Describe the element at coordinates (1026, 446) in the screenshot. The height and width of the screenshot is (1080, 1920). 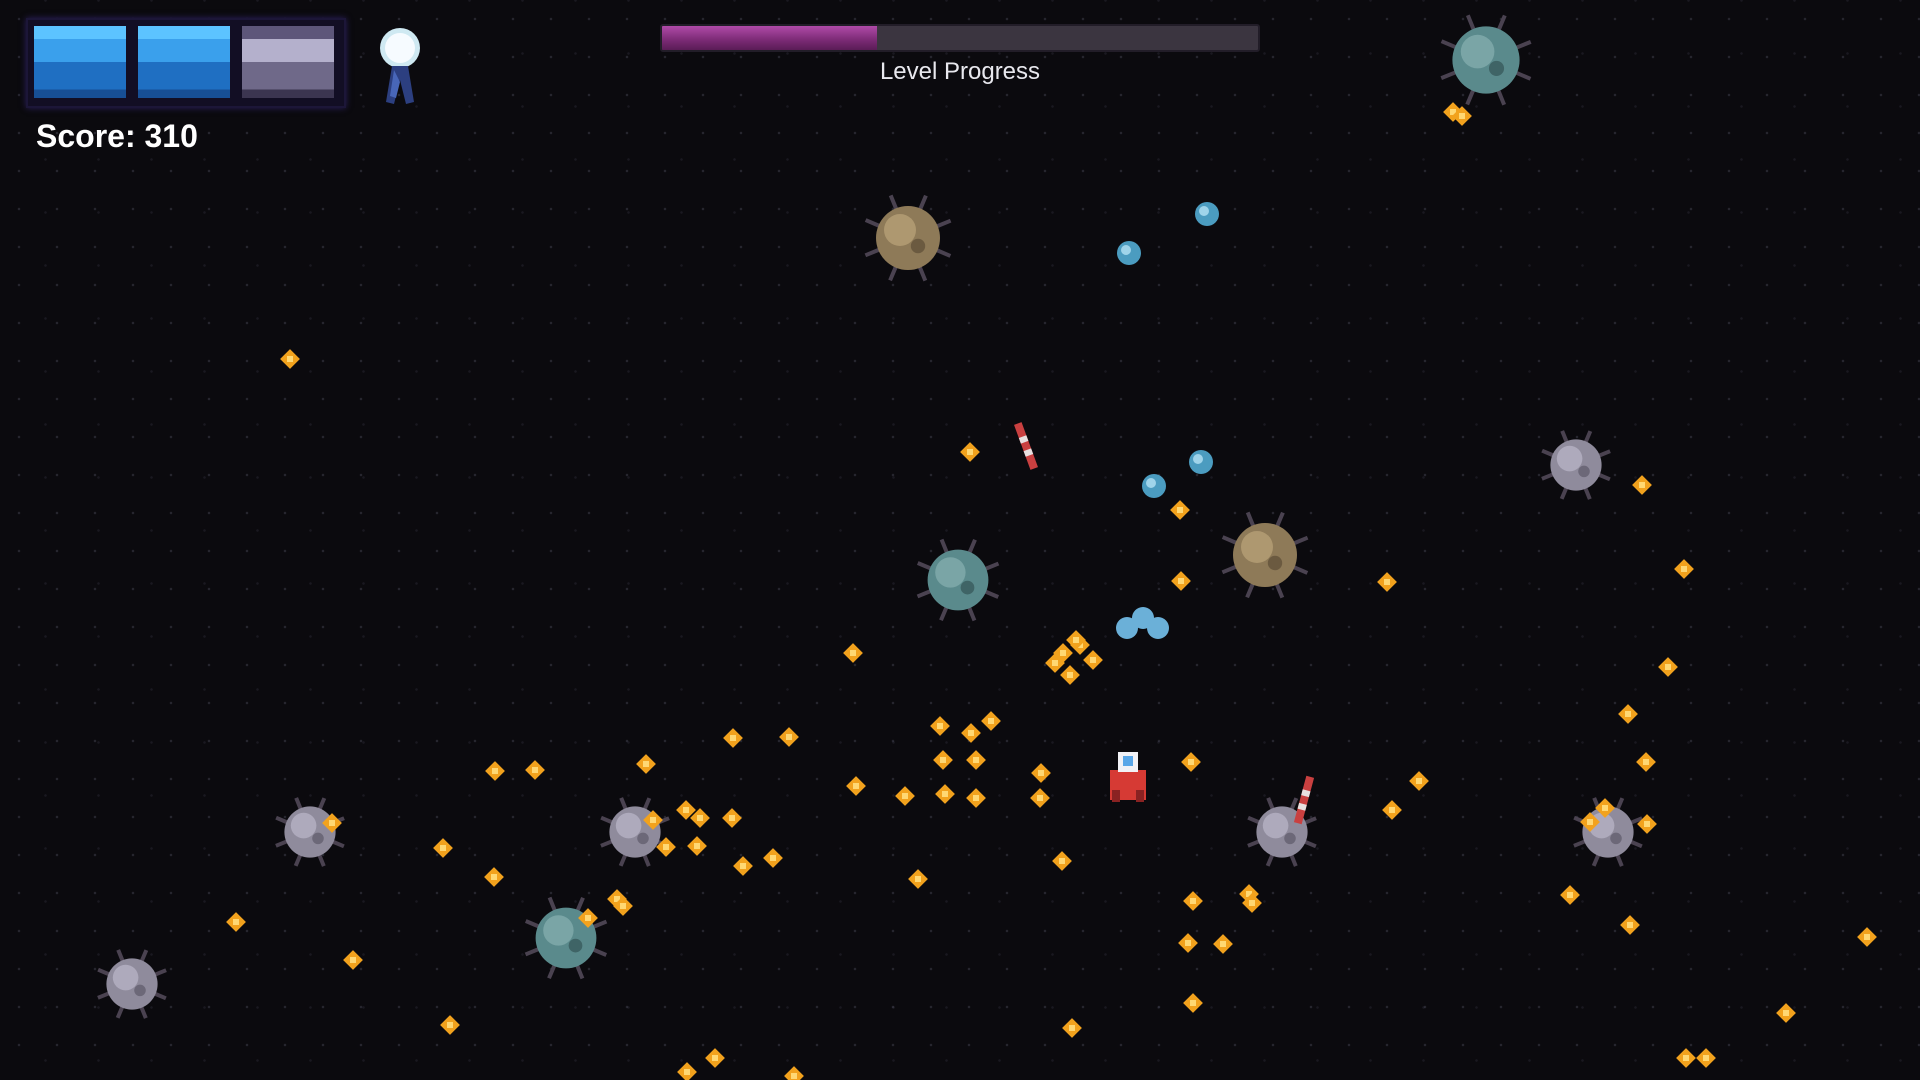
I see `red-missile` at that location.